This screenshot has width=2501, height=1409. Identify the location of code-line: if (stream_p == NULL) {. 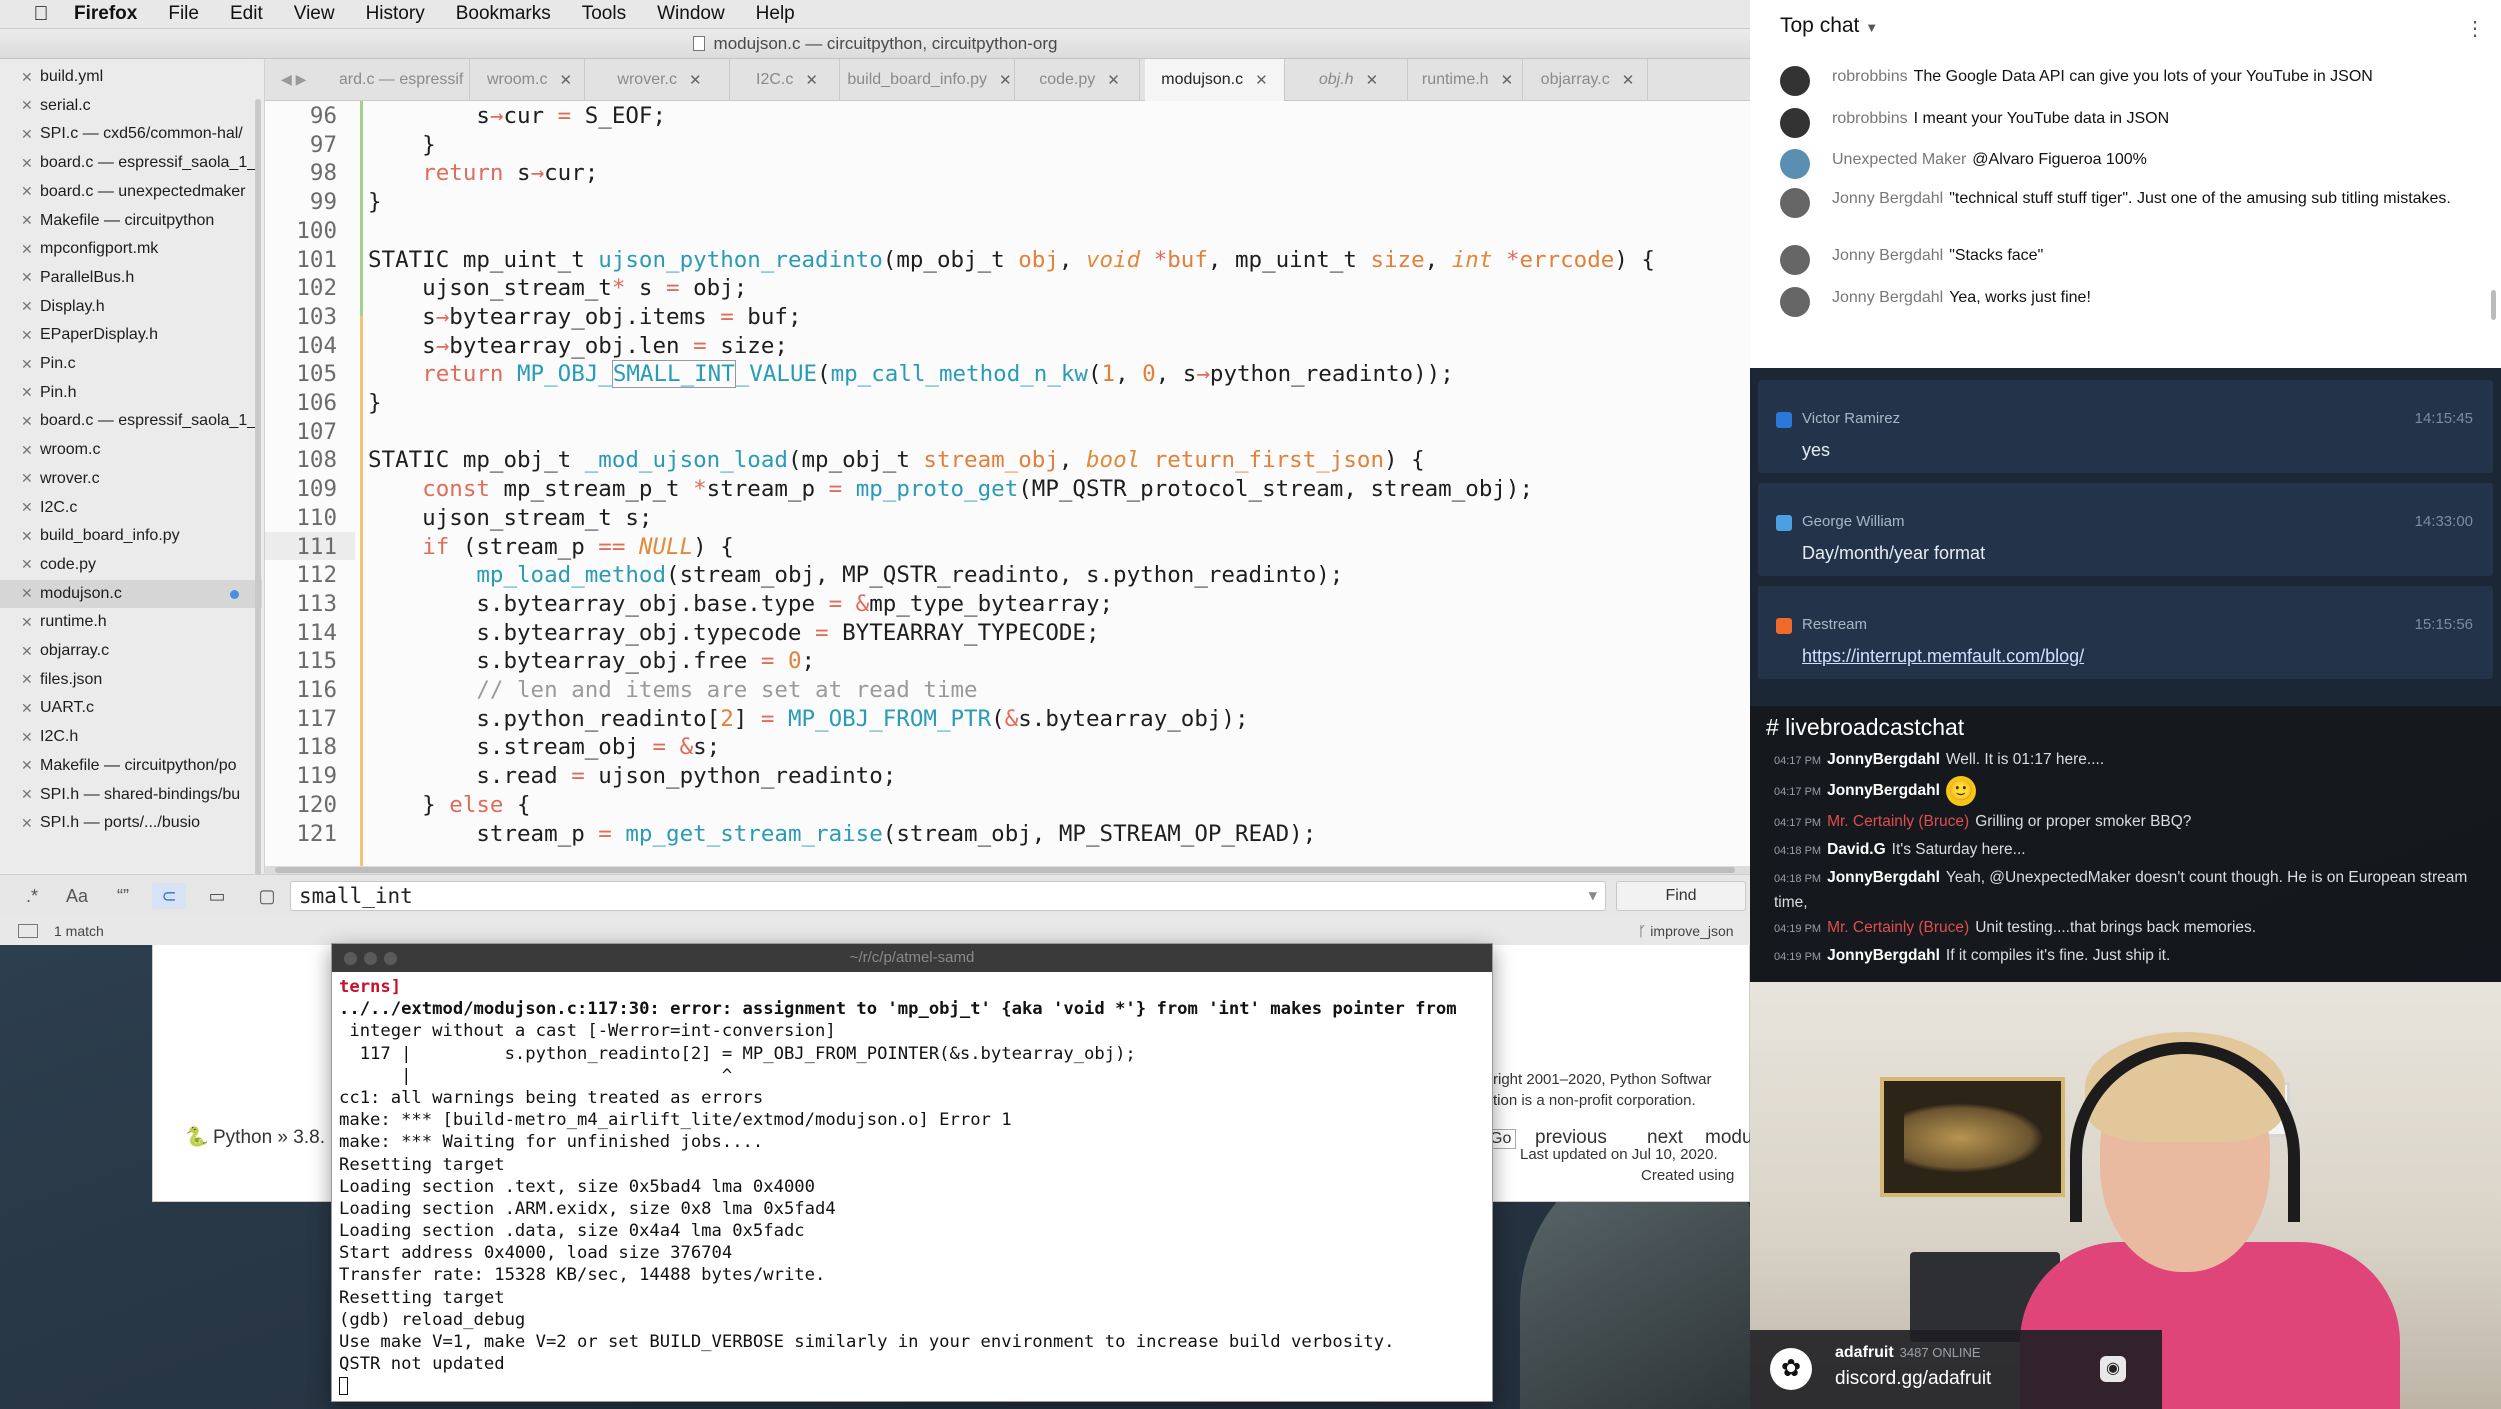
(551, 547).